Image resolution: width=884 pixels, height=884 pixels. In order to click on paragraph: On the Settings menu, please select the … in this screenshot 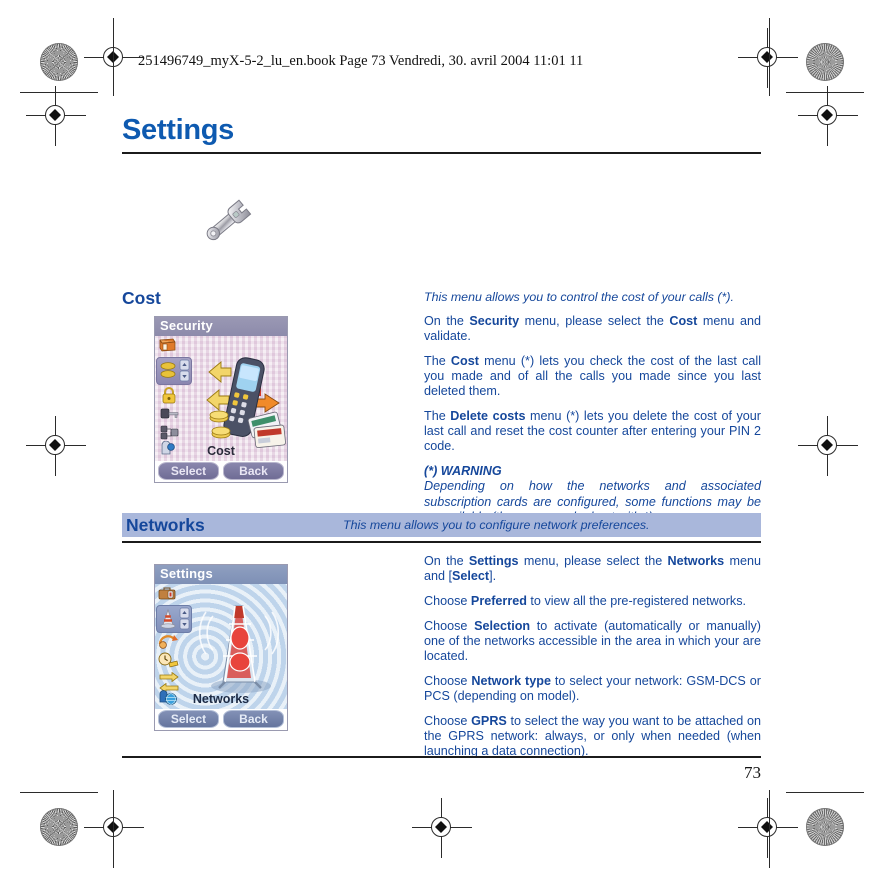, I will do `click(592, 569)`.